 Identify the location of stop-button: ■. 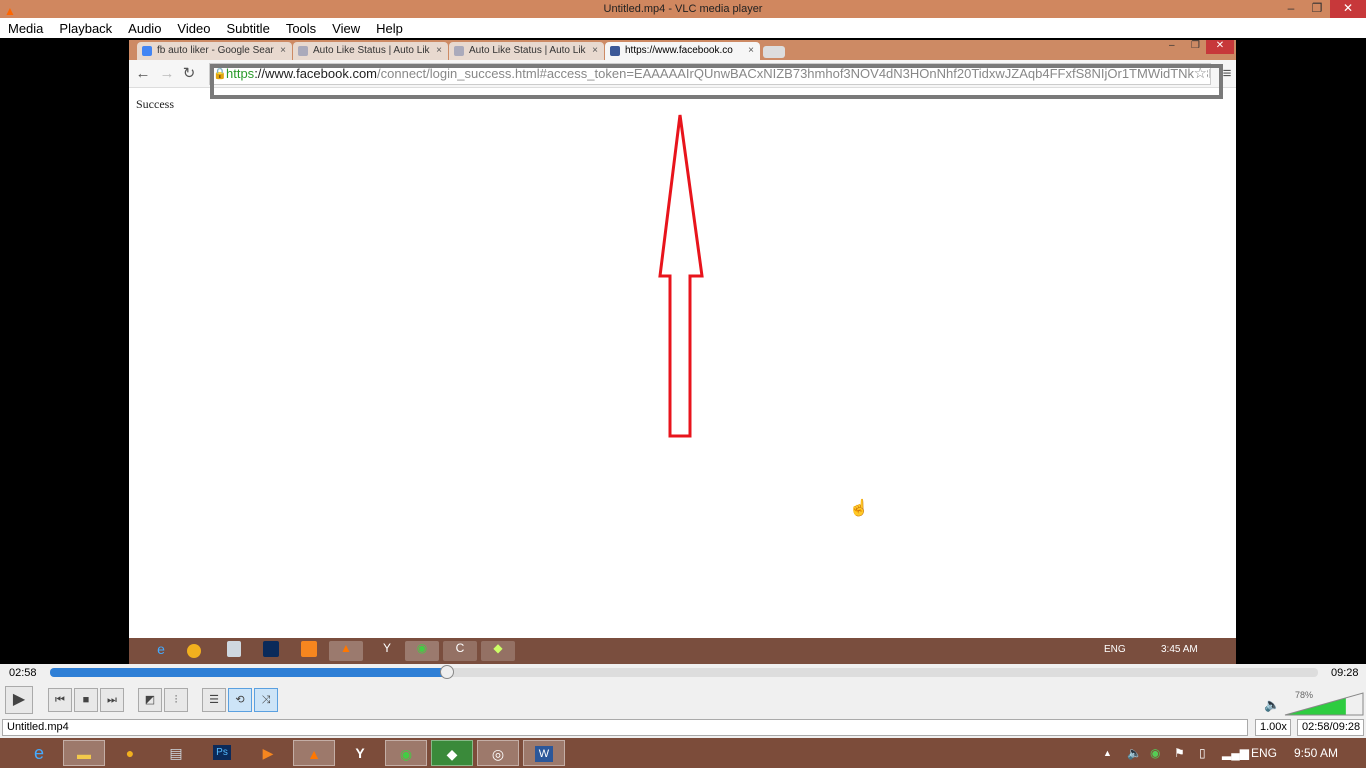
(86, 700).